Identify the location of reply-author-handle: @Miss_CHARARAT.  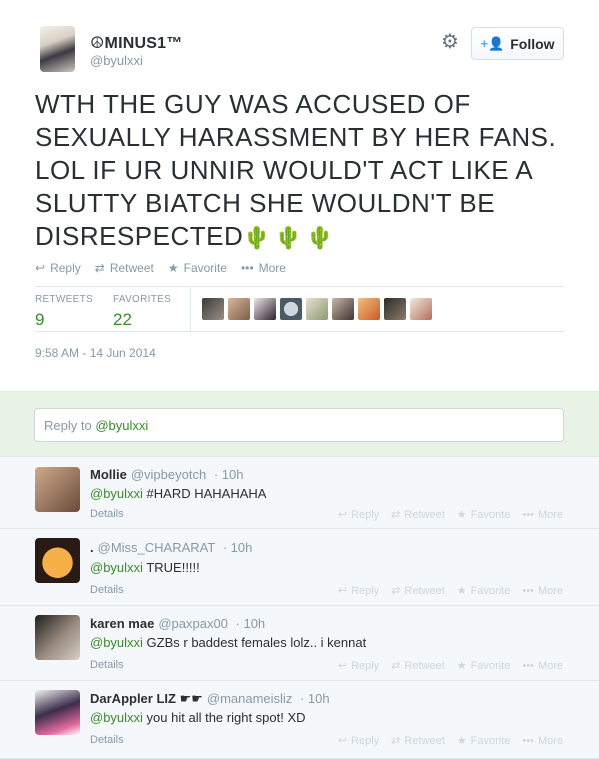
(156, 547).